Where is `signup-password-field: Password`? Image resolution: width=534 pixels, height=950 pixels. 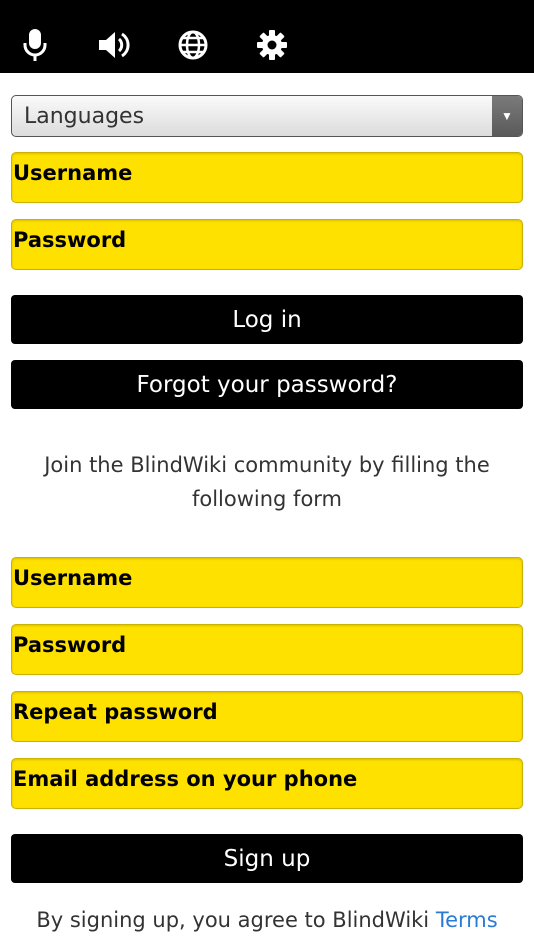
signup-password-field: Password is located at coordinates (267, 649).